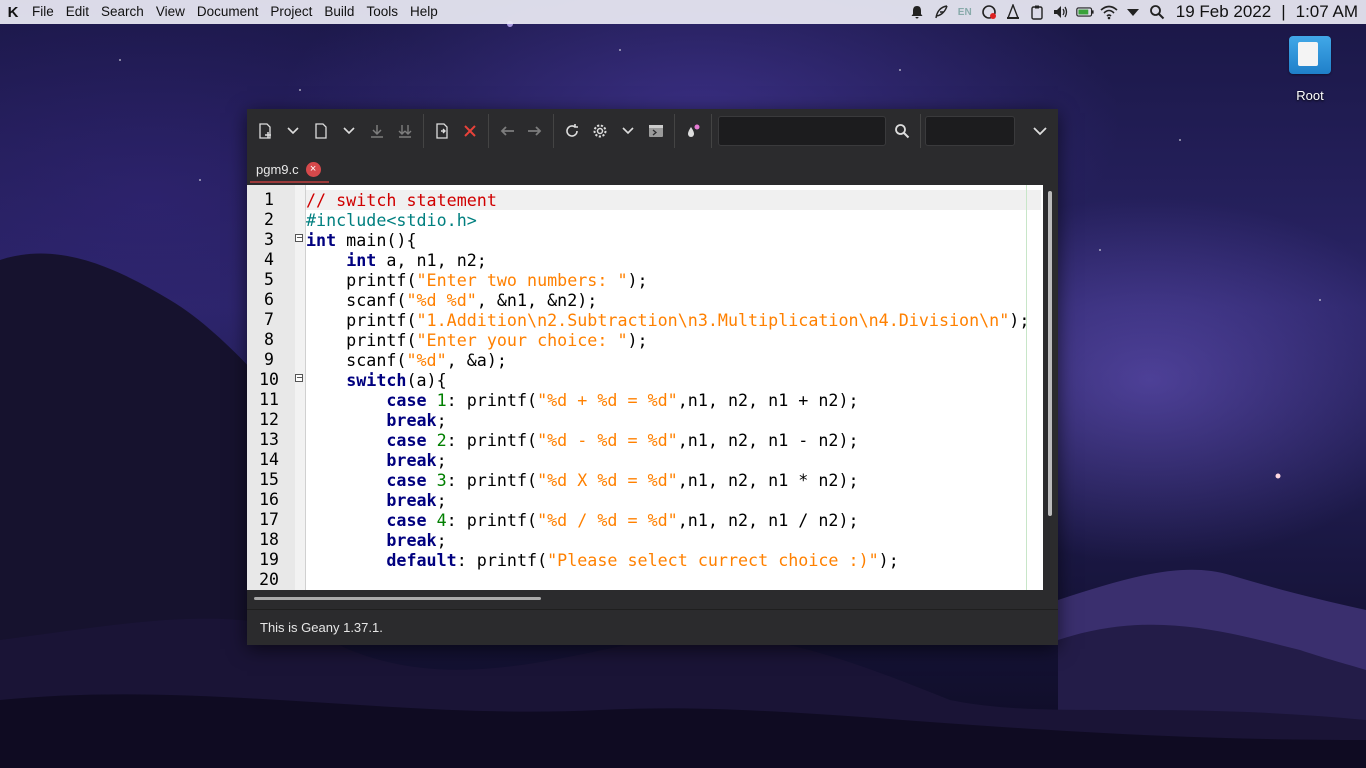  I want to click on update-icon, so click(989, 12).